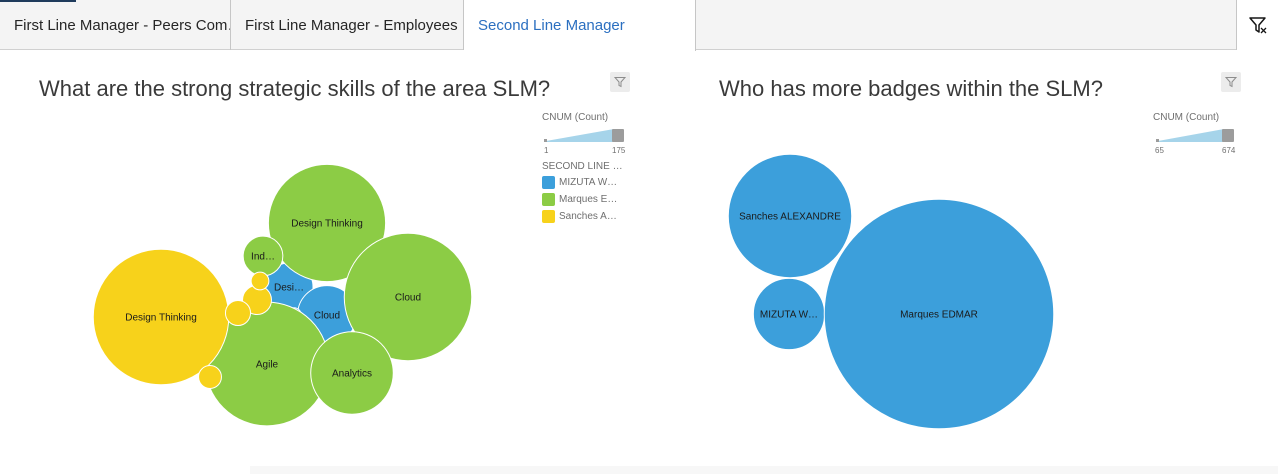 Image resolution: width=1278 pixels, height=474 pixels. I want to click on badges-bubble-chart: Sanches ALEXANDRE MIZUTA W… Marques EDMAR, so click(891, 291).